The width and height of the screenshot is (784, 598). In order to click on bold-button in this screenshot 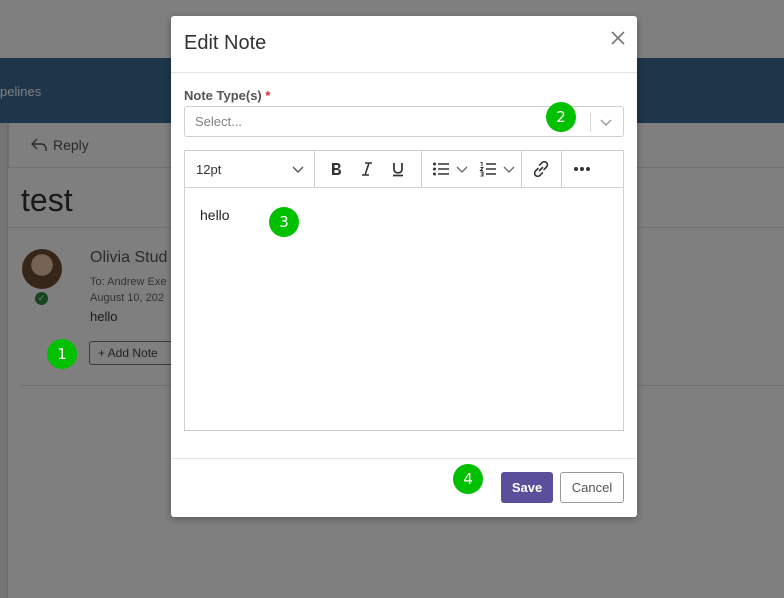, I will do `click(336, 169)`.